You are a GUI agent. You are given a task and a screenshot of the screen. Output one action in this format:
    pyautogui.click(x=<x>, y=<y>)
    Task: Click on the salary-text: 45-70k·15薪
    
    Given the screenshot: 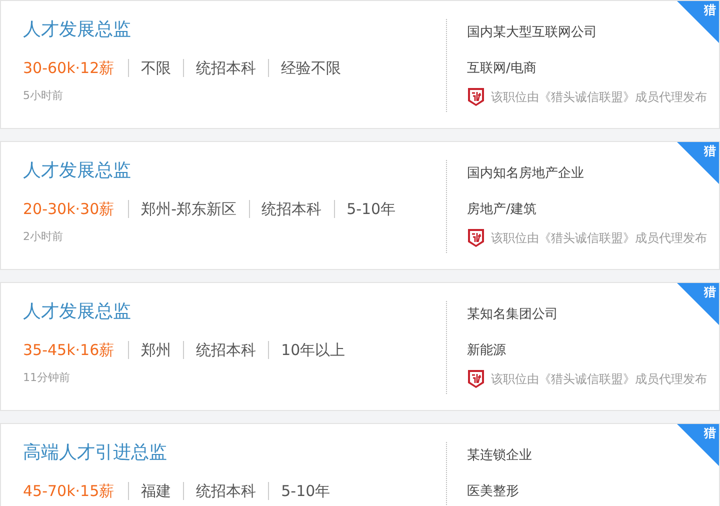 What is the action you would take?
    pyautogui.click(x=69, y=491)
    